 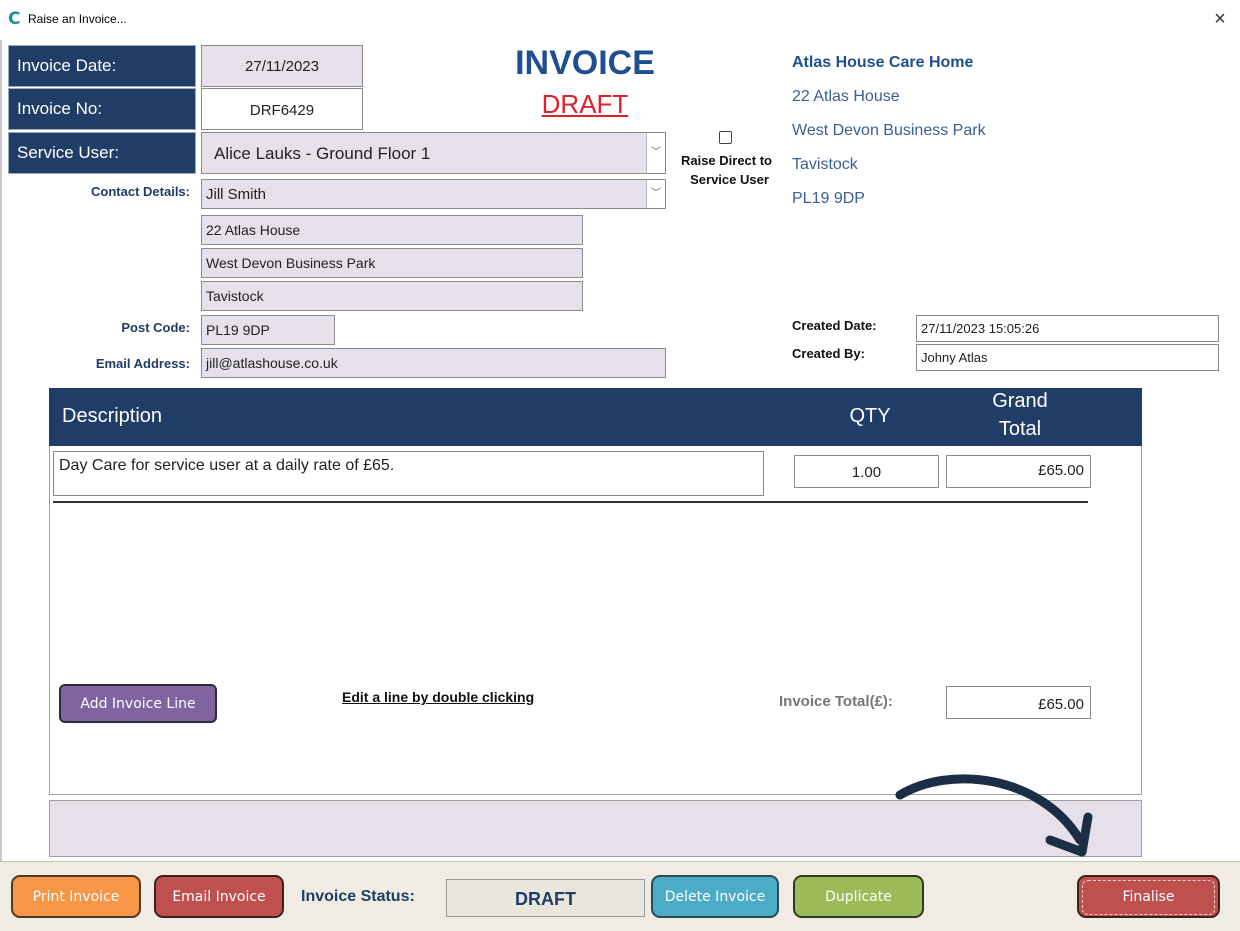 What do you see at coordinates (1018, 702) in the screenshot?
I see `invoice-total-field: £65.00` at bounding box center [1018, 702].